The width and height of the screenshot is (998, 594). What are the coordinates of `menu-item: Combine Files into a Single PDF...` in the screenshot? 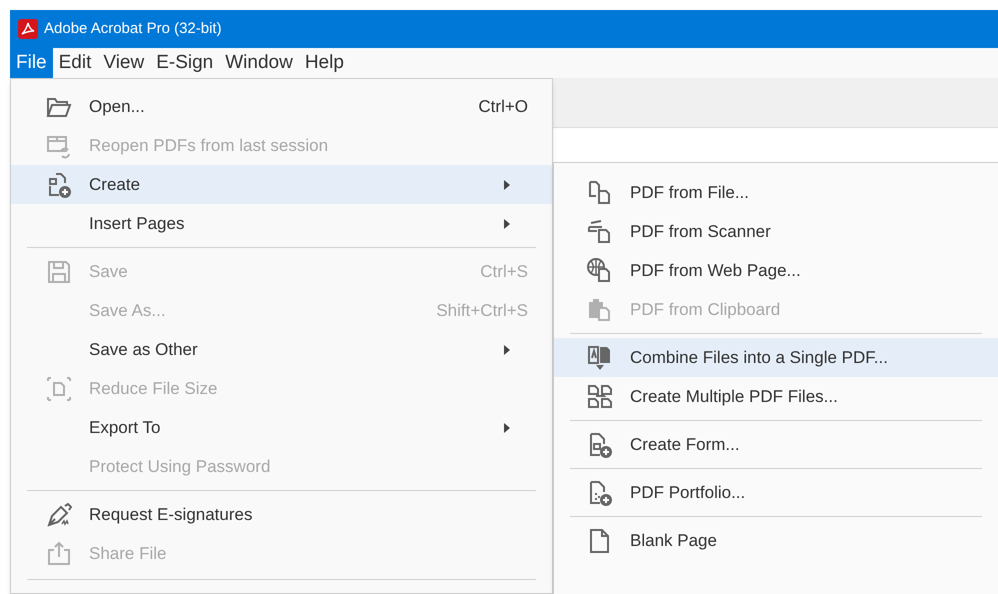 It's located at (776, 357).